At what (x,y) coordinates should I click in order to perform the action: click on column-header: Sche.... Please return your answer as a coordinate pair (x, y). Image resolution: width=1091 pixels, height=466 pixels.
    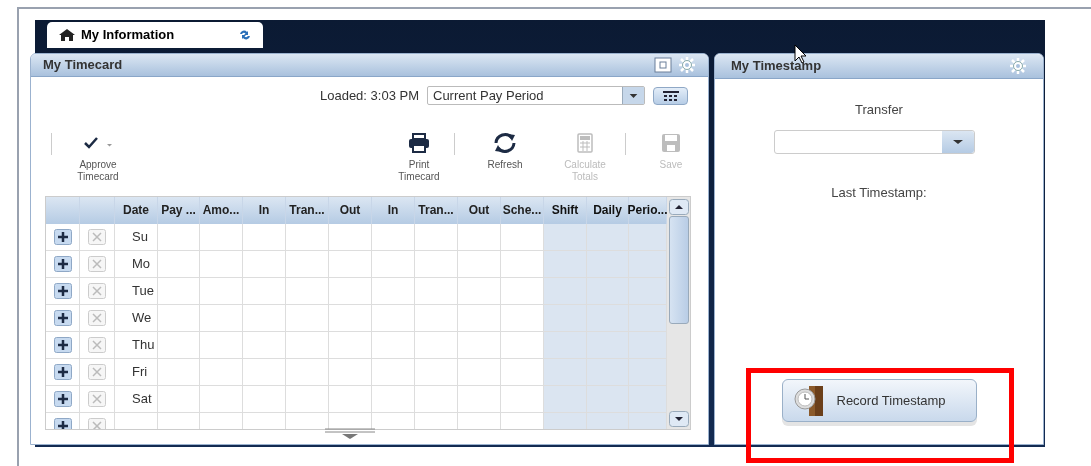
    Looking at the image, I should click on (522, 210).